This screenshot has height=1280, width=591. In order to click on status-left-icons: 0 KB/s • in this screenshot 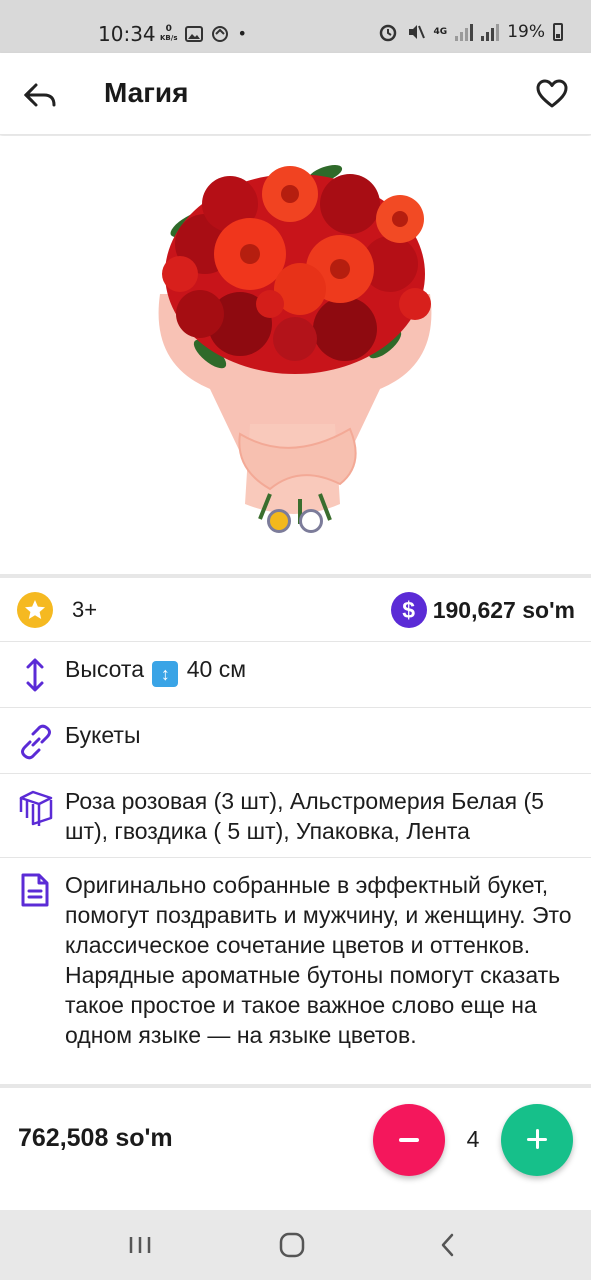, I will do `click(203, 33)`.